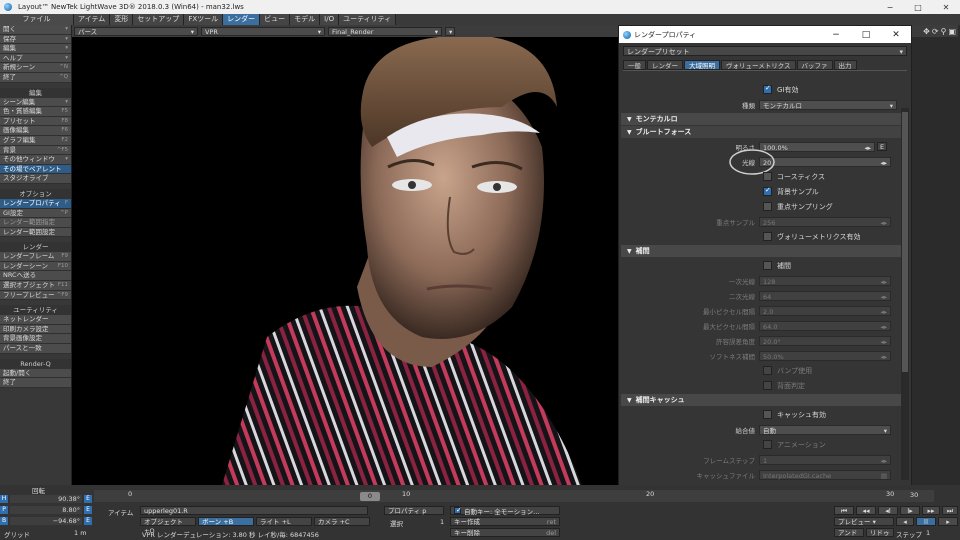 This screenshot has width=960, height=540. What do you see at coordinates (890, 7) in the screenshot?
I see `minimize-button: −` at bounding box center [890, 7].